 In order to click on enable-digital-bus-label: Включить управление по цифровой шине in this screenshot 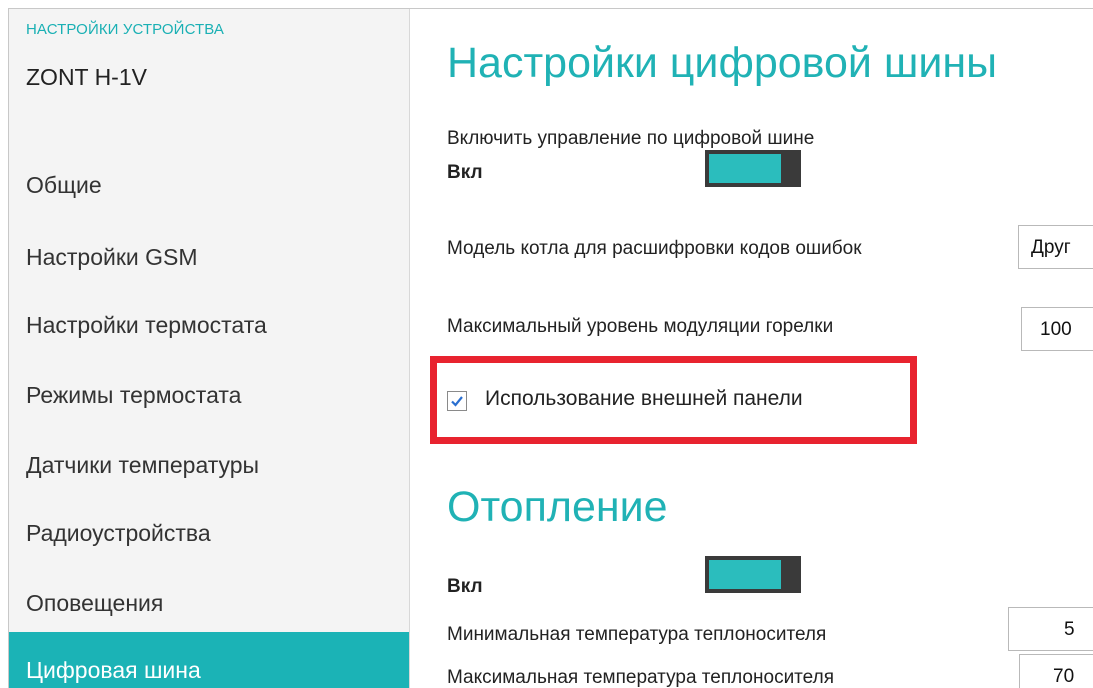, I will do `click(631, 138)`.